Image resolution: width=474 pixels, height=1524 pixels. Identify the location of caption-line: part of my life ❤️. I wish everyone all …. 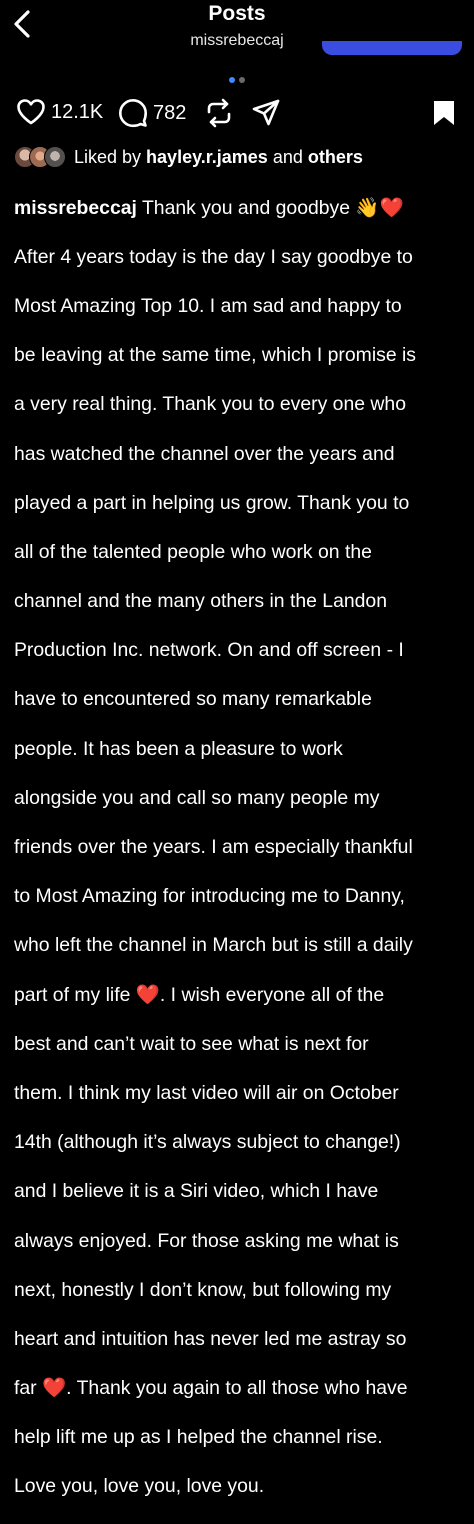
(199, 994).